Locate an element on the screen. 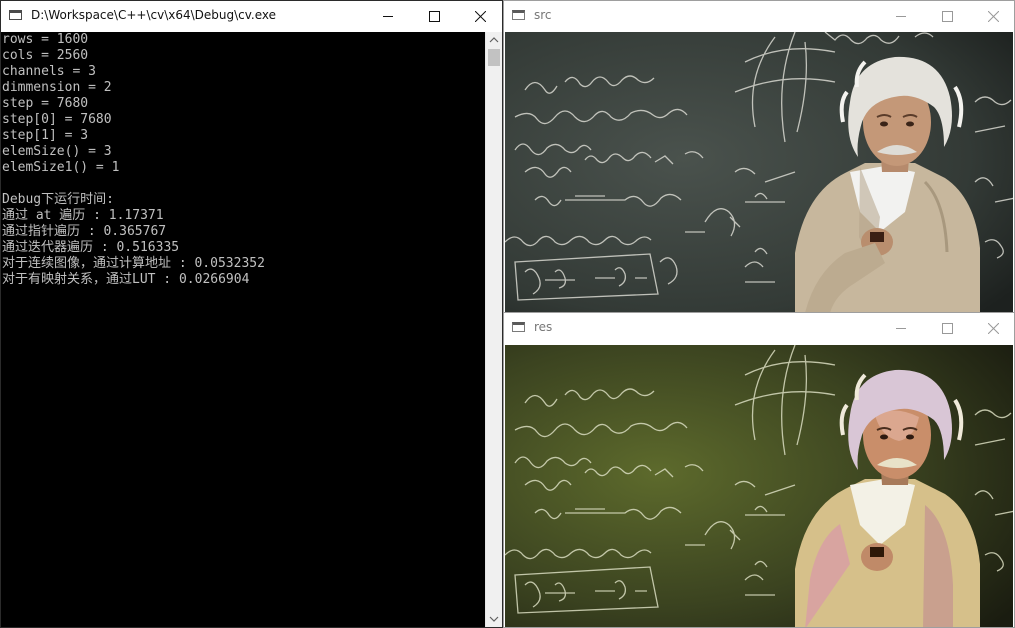  scroll-down-arrow-icon is located at coordinates (494, 619).